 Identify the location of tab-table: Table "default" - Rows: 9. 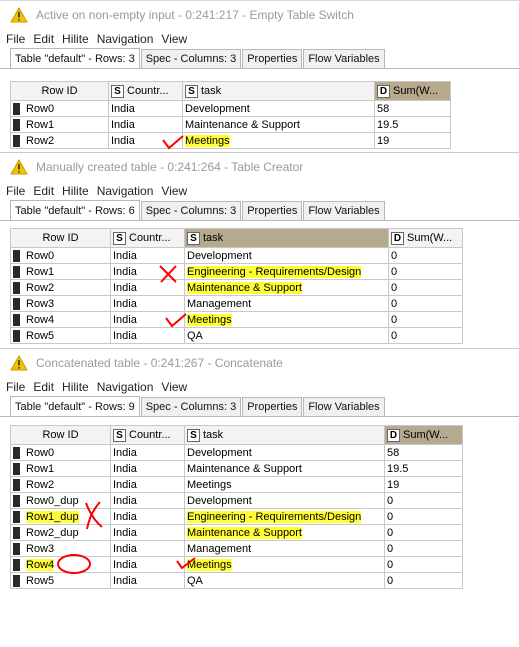
(75, 406).